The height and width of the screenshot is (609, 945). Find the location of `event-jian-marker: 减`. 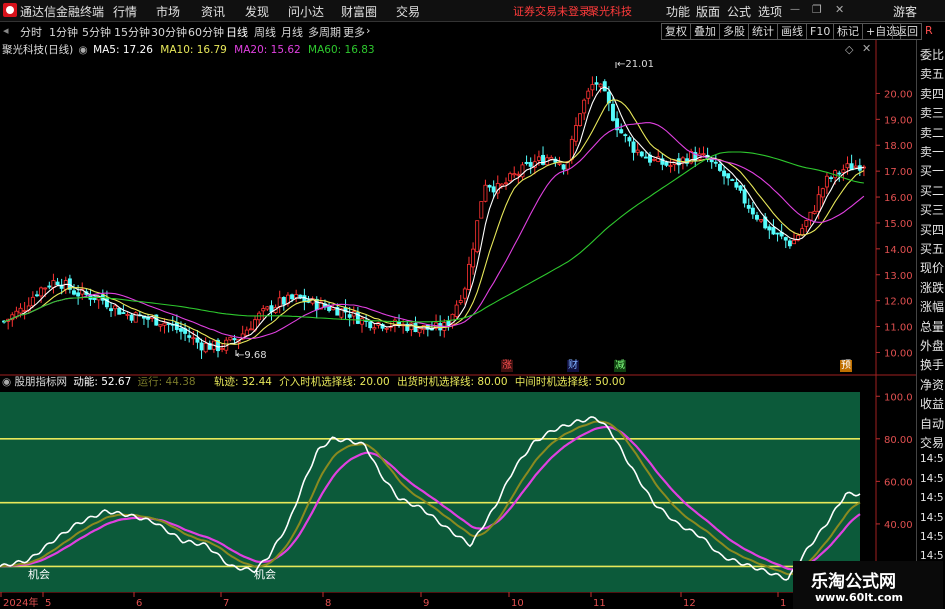

event-jian-marker: 减 is located at coordinates (620, 366).